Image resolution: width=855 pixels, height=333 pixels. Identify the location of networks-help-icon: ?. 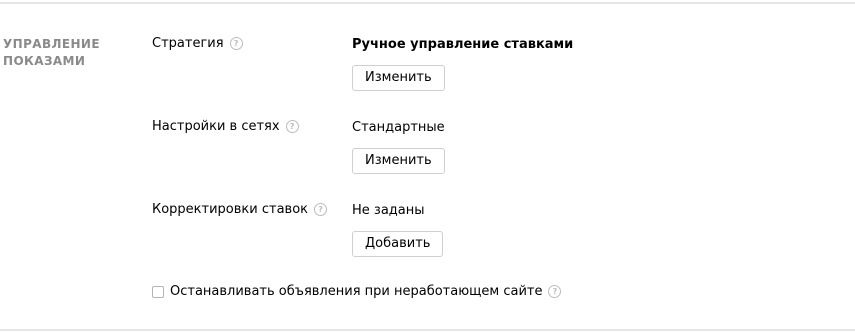
(292, 126).